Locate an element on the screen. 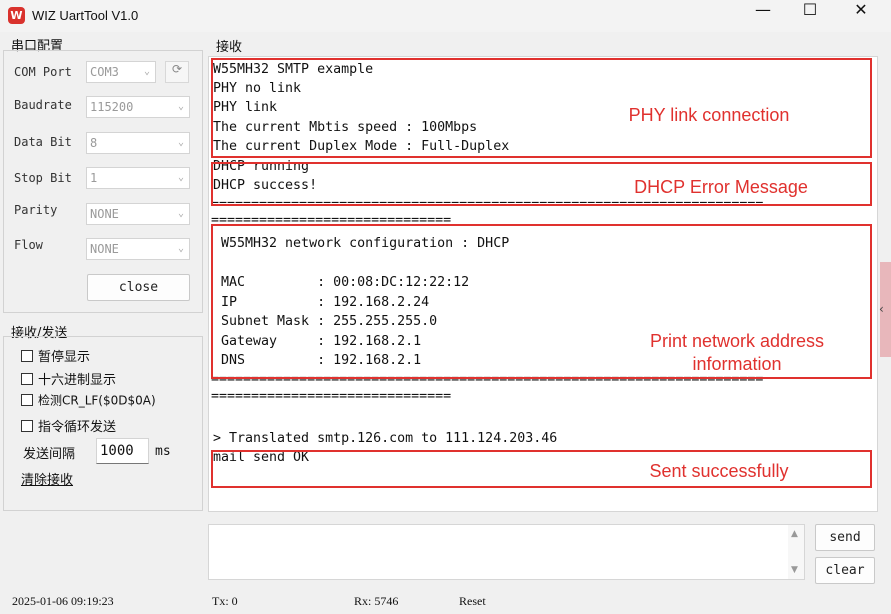  send-interval-label: 发送间隔 is located at coordinates (49, 454).